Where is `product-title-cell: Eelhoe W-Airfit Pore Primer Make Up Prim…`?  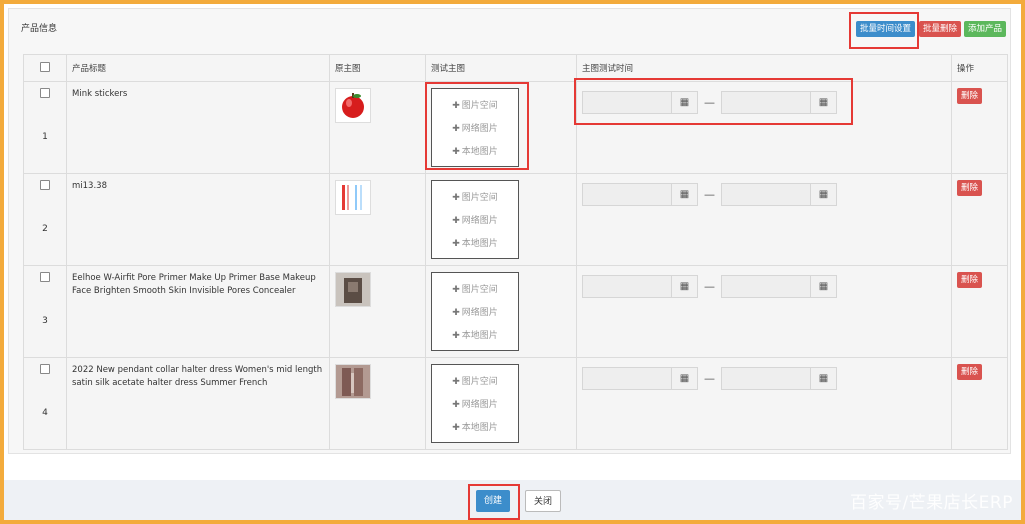
product-title-cell: Eelhoe W-Airfit Pore Primer Make Up Prim… is located at coordinates (198, 311).